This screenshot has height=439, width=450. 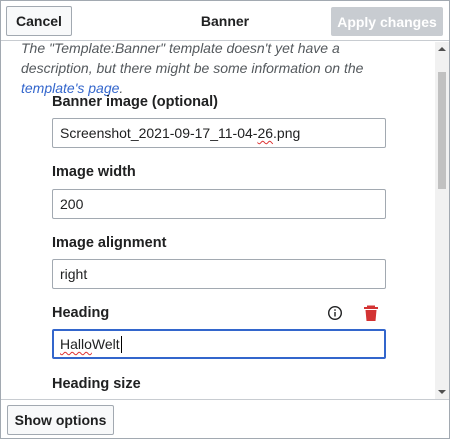 What do you see at coordinates (335, 313) in the screenshot?
I see `info-icon` at bounding box center [335, 313].